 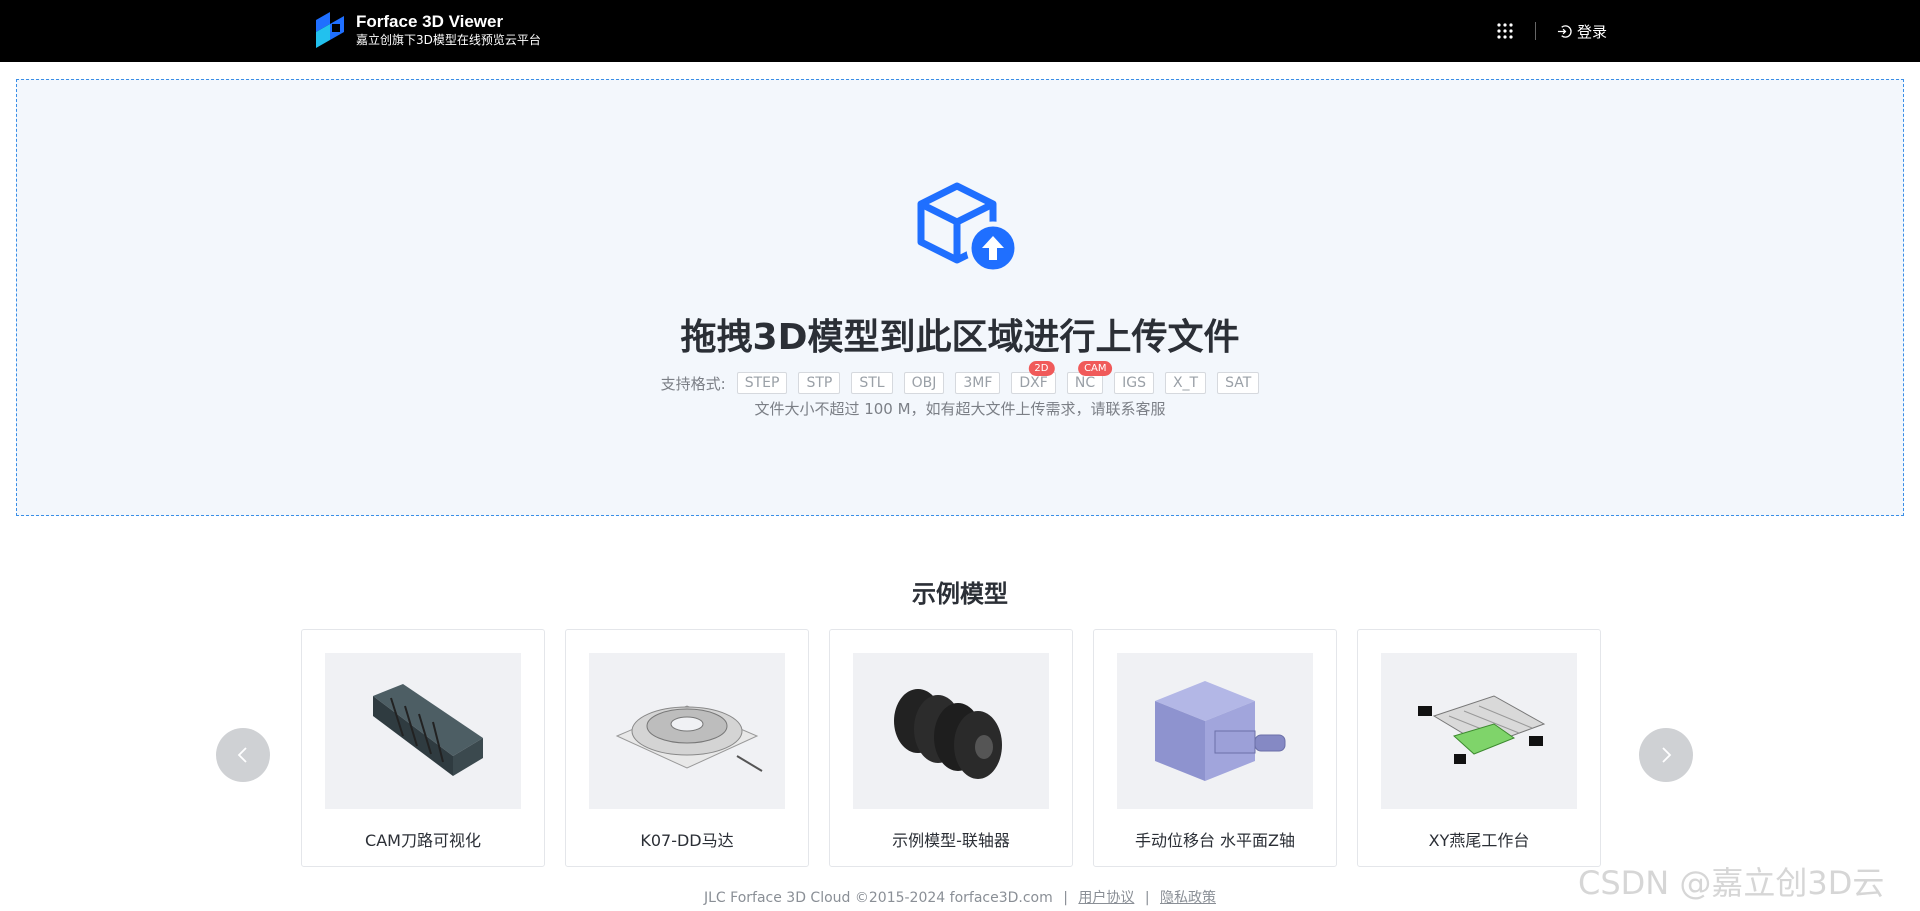 I want to click on login-button: 登录, so click(x=1582, y=31).